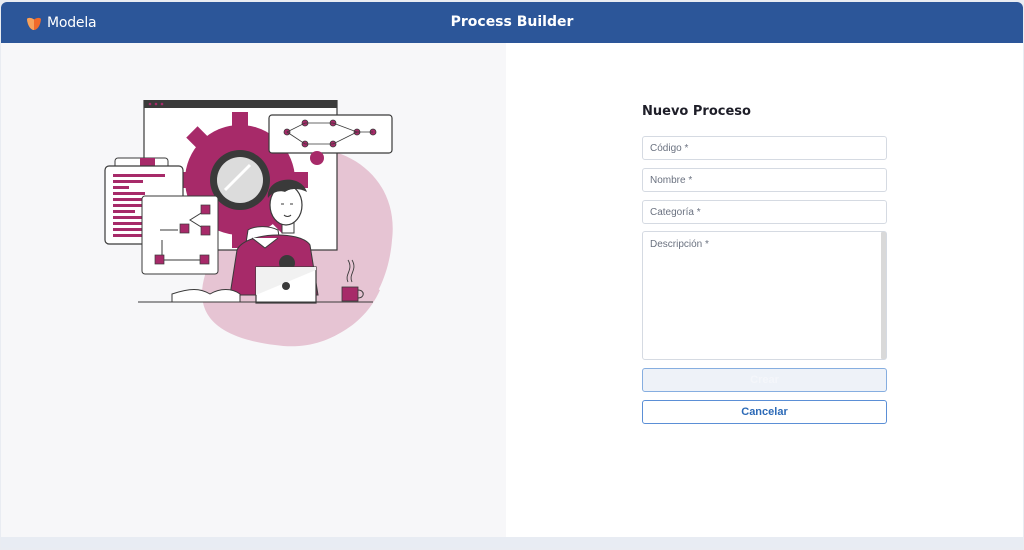 The image size is (1024, 550). What do you see at coordinates (764, 412) in the screenshot?
I see `cancel-button: Cancelar` at bounding box center [764, 412].